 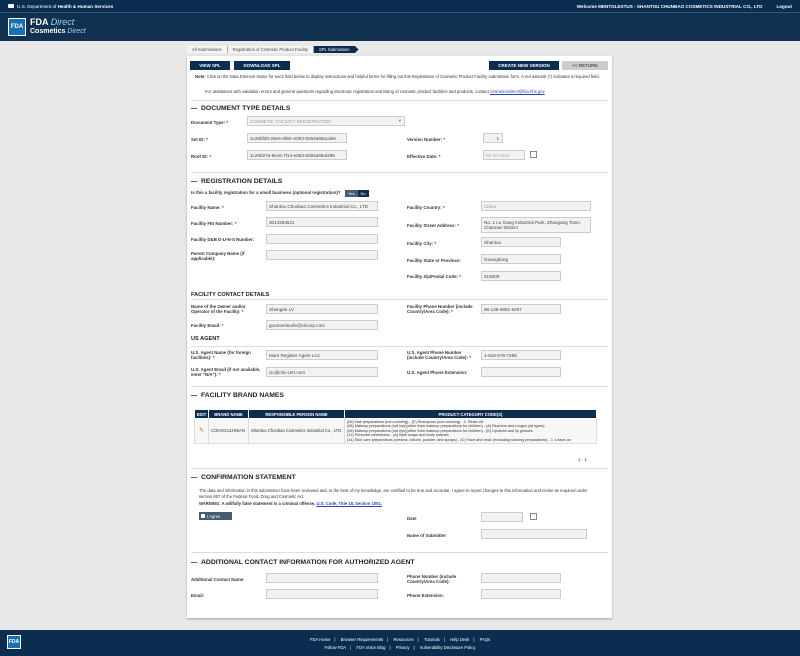 I want to click on us-code-link: U.S. Code, Title 18, Section 1001., so click(x=349, y=503).